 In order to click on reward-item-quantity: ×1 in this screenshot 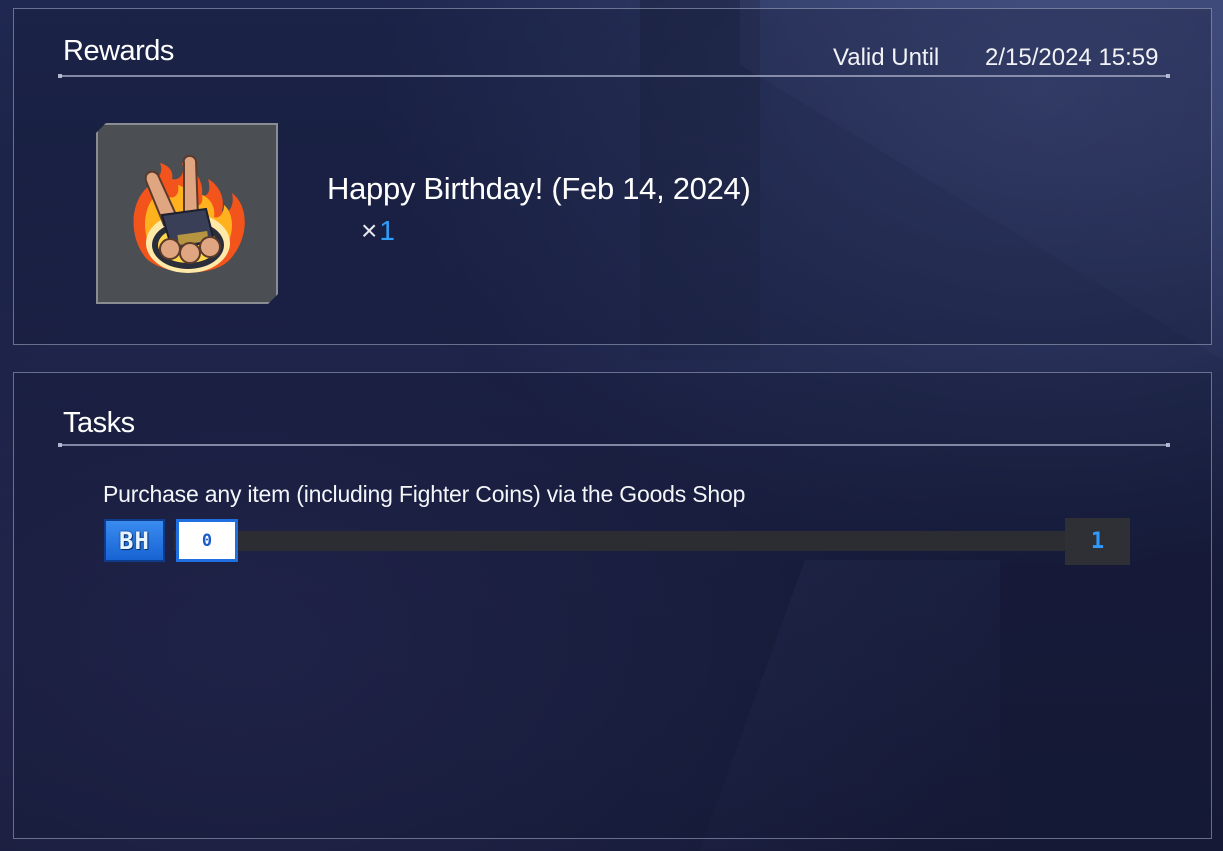, I will do `click(378, 231)`.